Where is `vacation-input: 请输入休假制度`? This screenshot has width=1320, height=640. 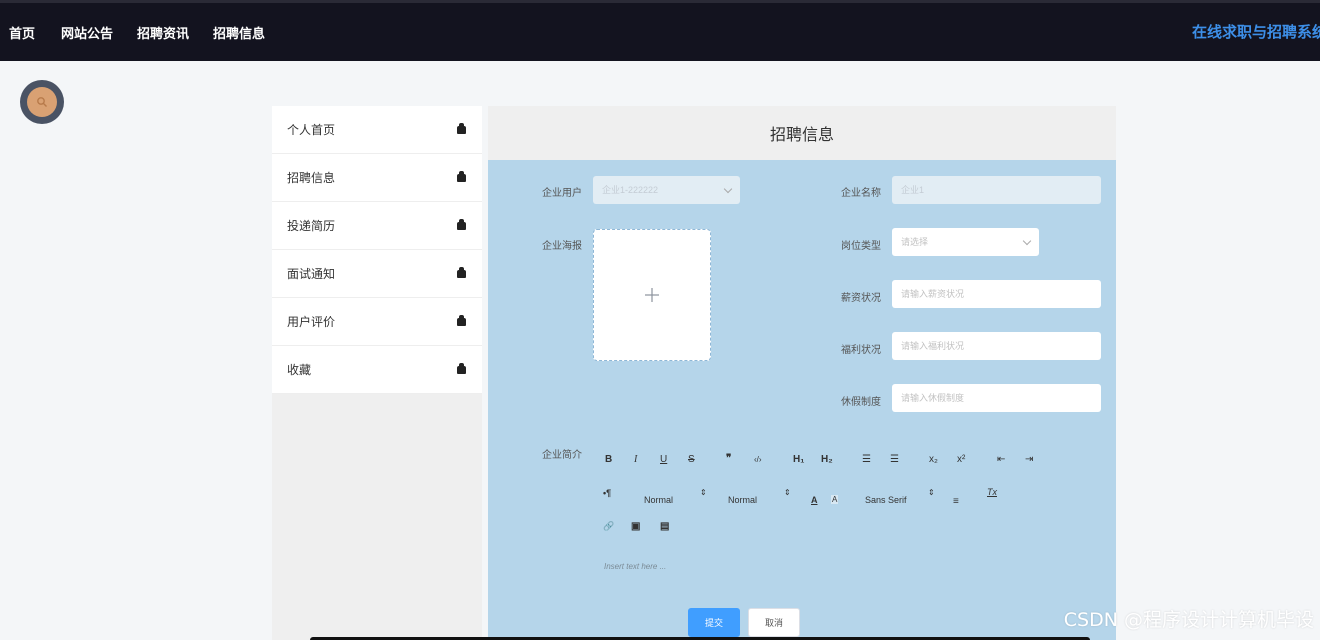 vacation-input: 请输入休假制度 is located at coordinates (996, 398).